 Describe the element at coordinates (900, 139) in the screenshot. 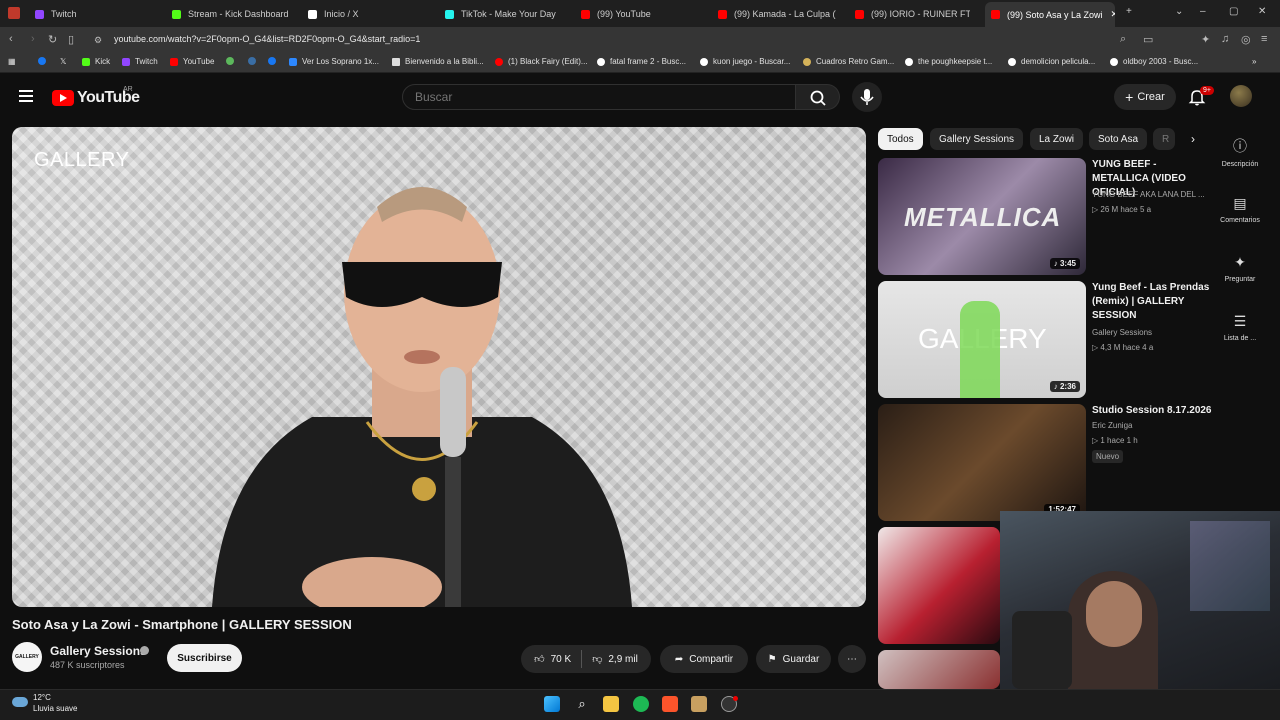

I see `chip-todos: Todos` at that location.